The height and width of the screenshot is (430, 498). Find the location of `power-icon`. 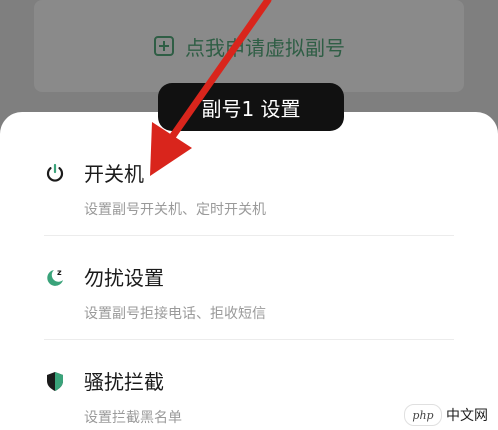

power-icon is located at coordinates (55, 172).